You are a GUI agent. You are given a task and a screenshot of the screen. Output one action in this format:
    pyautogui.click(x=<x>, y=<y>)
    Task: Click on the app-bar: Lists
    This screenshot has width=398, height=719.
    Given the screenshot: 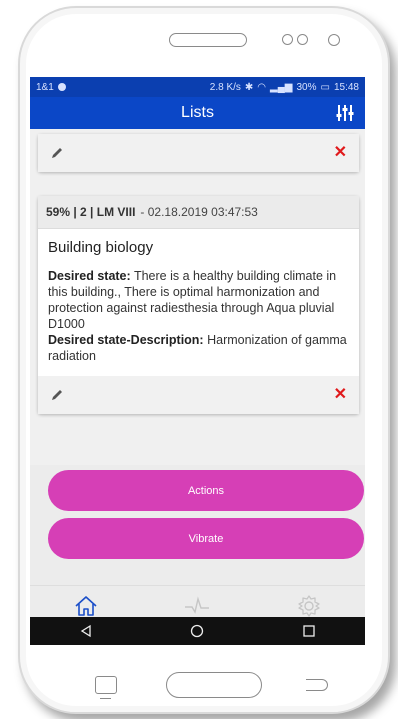 What is the action you would take?
    pyautogui.click(x=197, y=113)
    